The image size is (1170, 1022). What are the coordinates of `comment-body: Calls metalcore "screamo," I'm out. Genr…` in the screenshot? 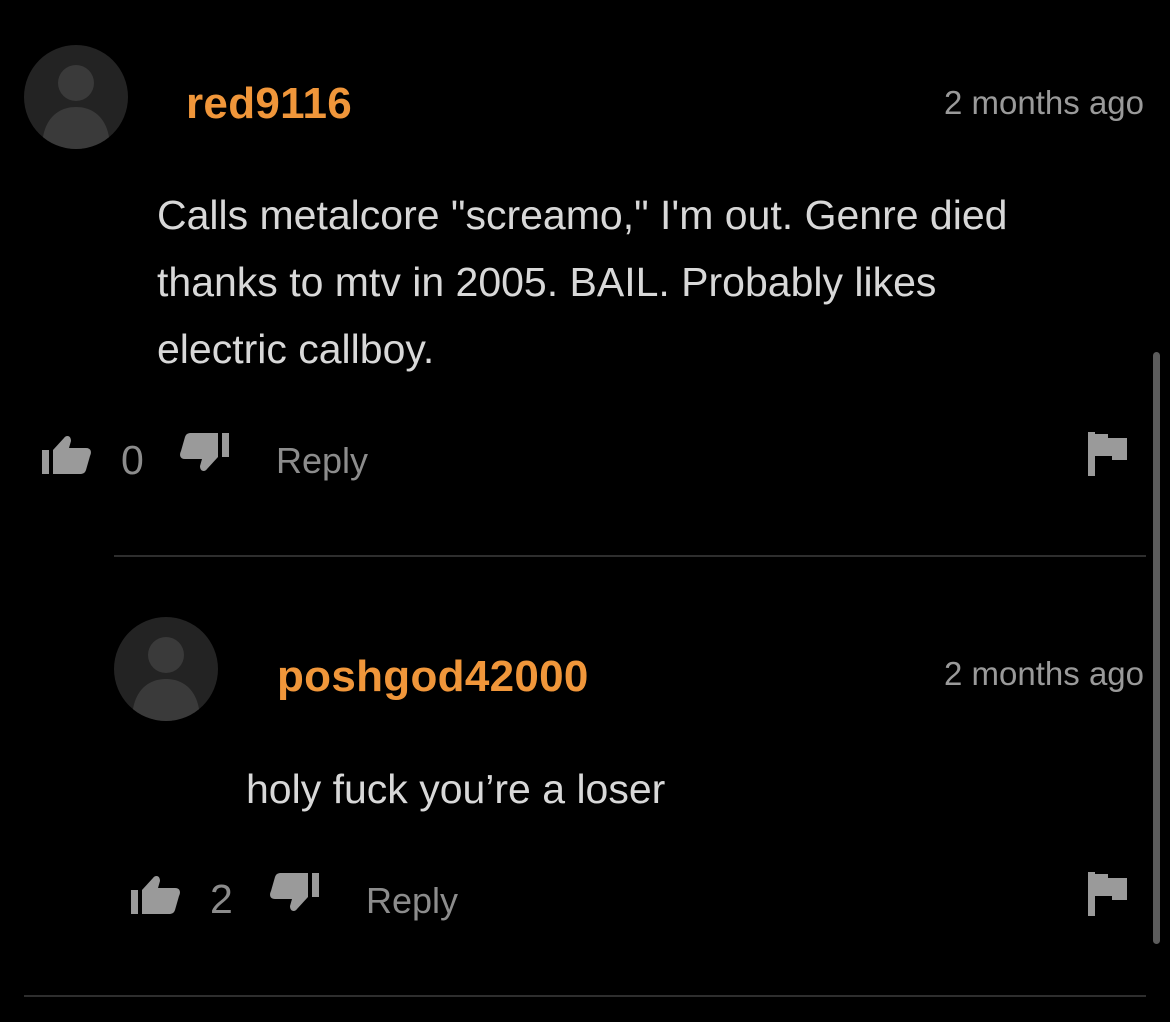 It's located at (582, 282).